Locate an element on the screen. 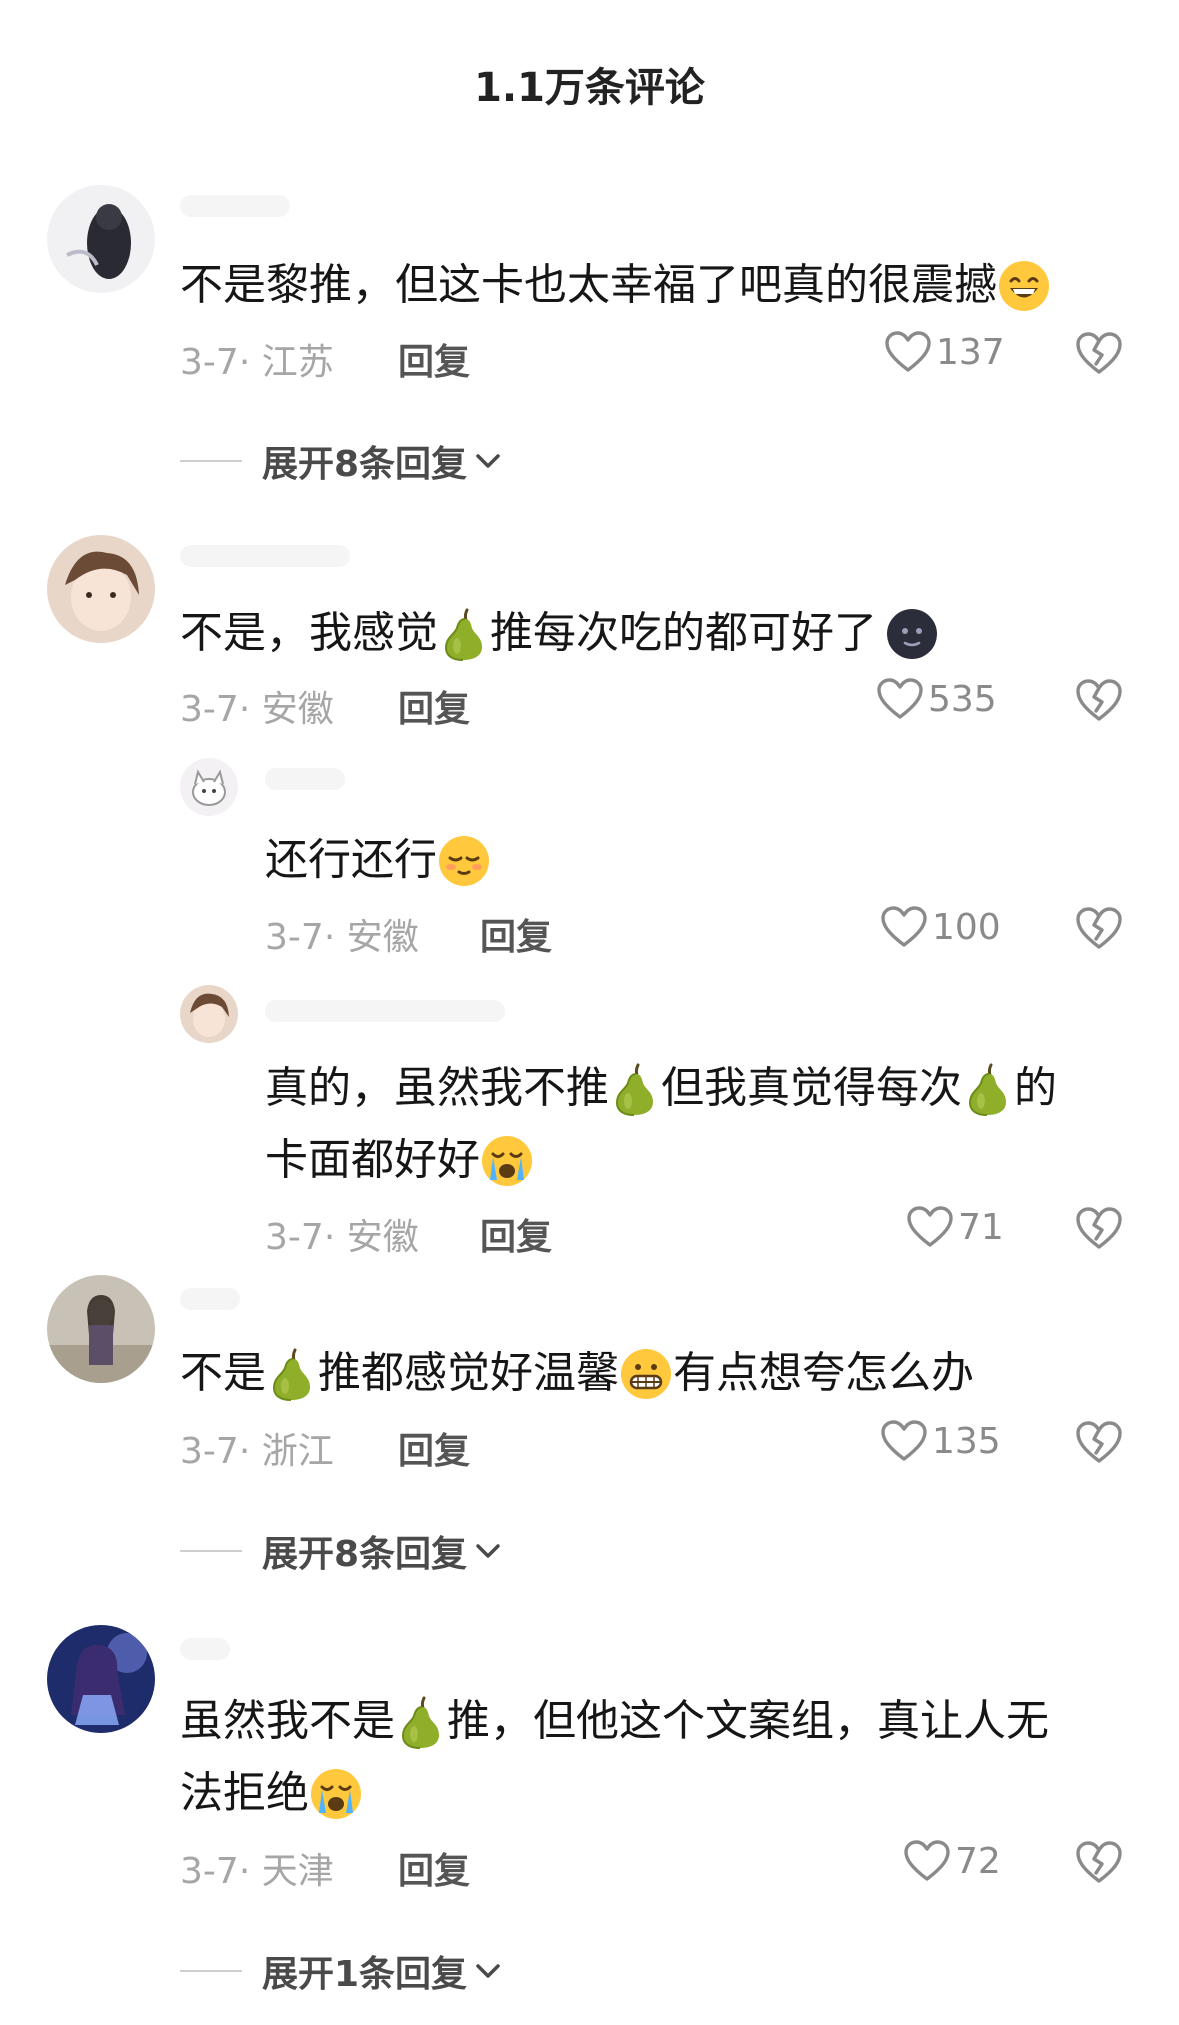  like-button: 100 is located at coordinates (940, 927).